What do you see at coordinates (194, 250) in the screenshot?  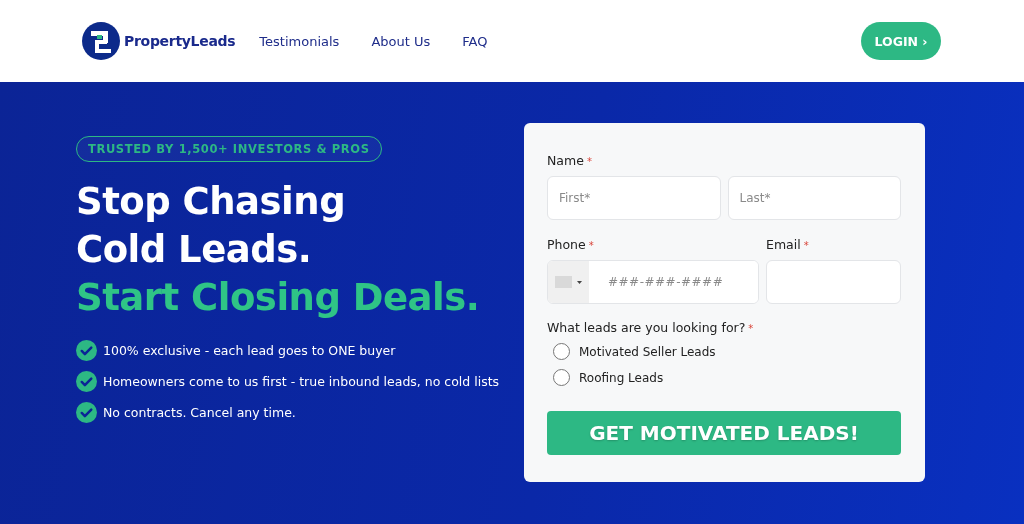 I see `headline: Cold Leads.` at bounding box center [194, 250].